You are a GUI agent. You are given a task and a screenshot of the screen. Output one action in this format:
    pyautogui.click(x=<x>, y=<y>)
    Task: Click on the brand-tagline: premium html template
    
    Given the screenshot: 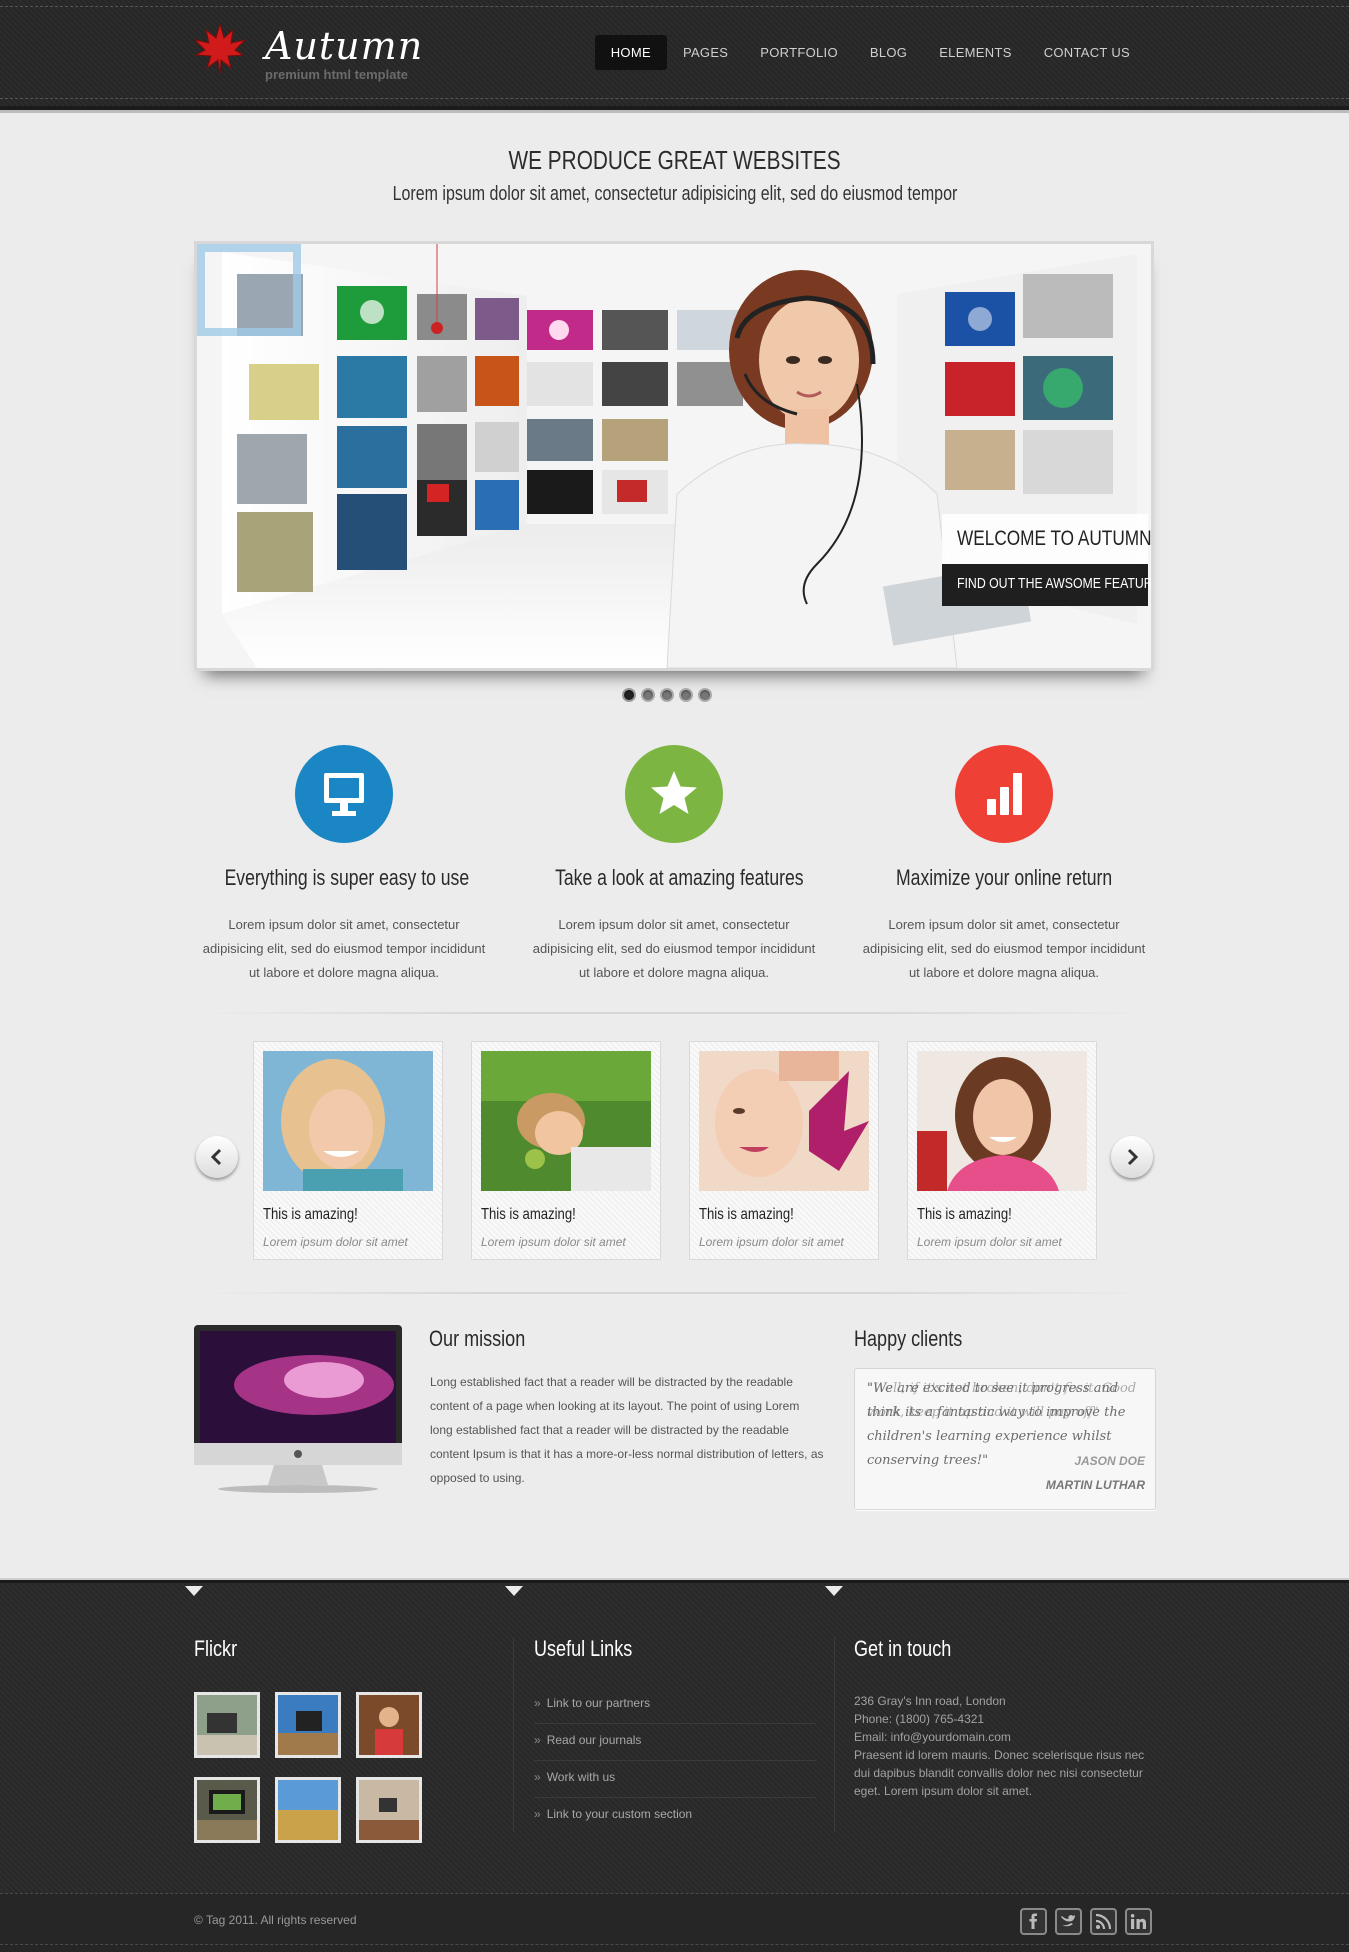 What is the action you would take?
    pyautogui.click(x=337, y=74)
    